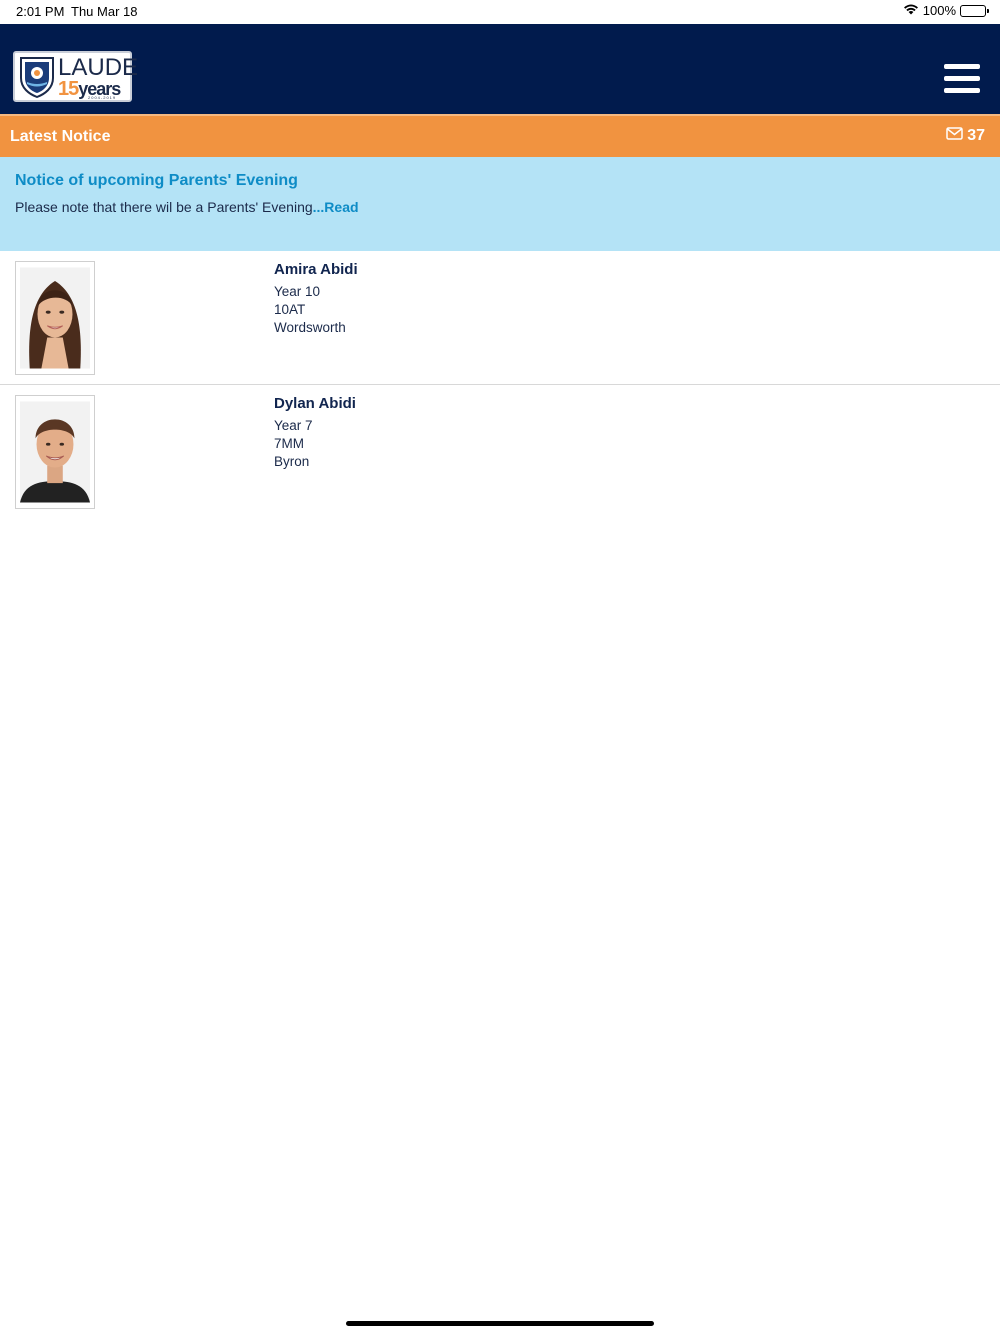  What do you see at coordinates (68, 89) in the screenshot?
I see `logo-years-number: 15` at bounding box center [68, 89].